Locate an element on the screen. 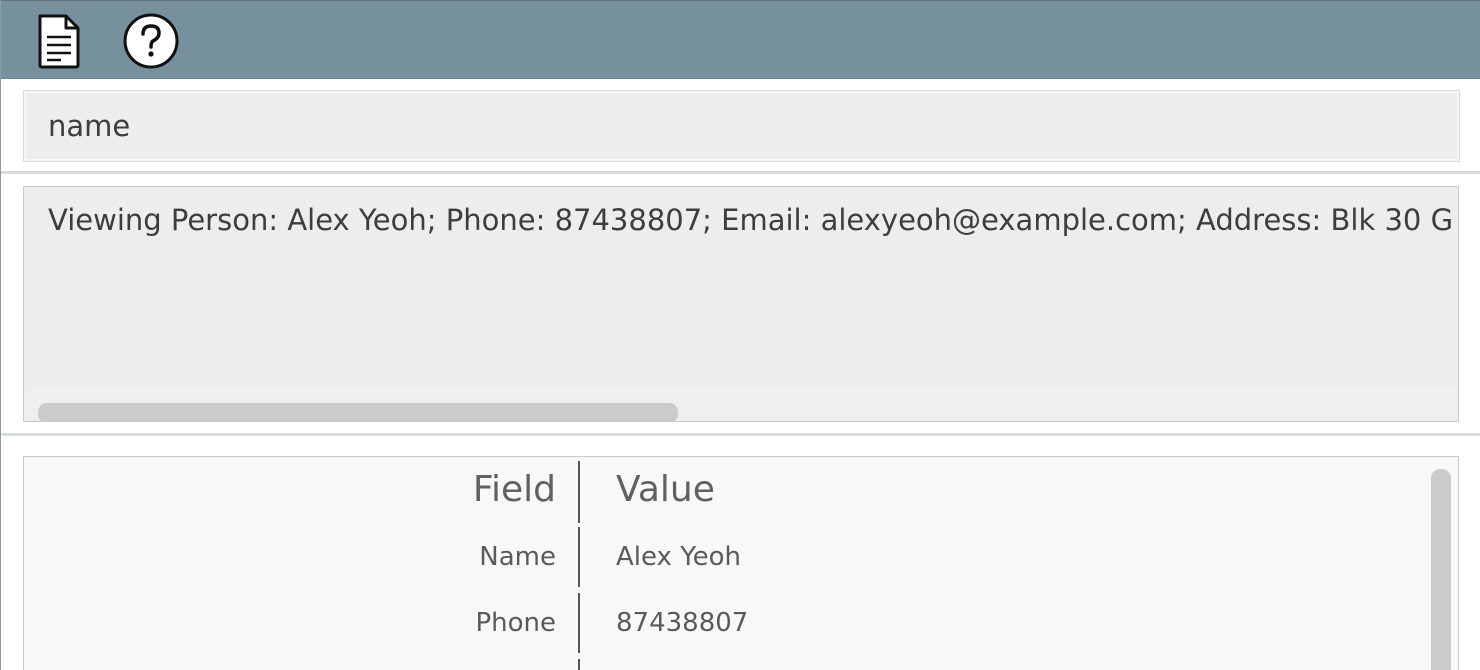 The width and height of the screenshot is (1480, 670). help-button is located at coordinates (151, 41).